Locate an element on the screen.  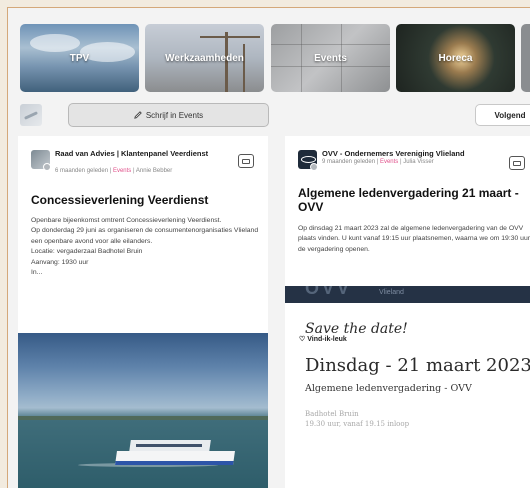
category-tile-tpv: TPV is located at coordinates (79, 58).